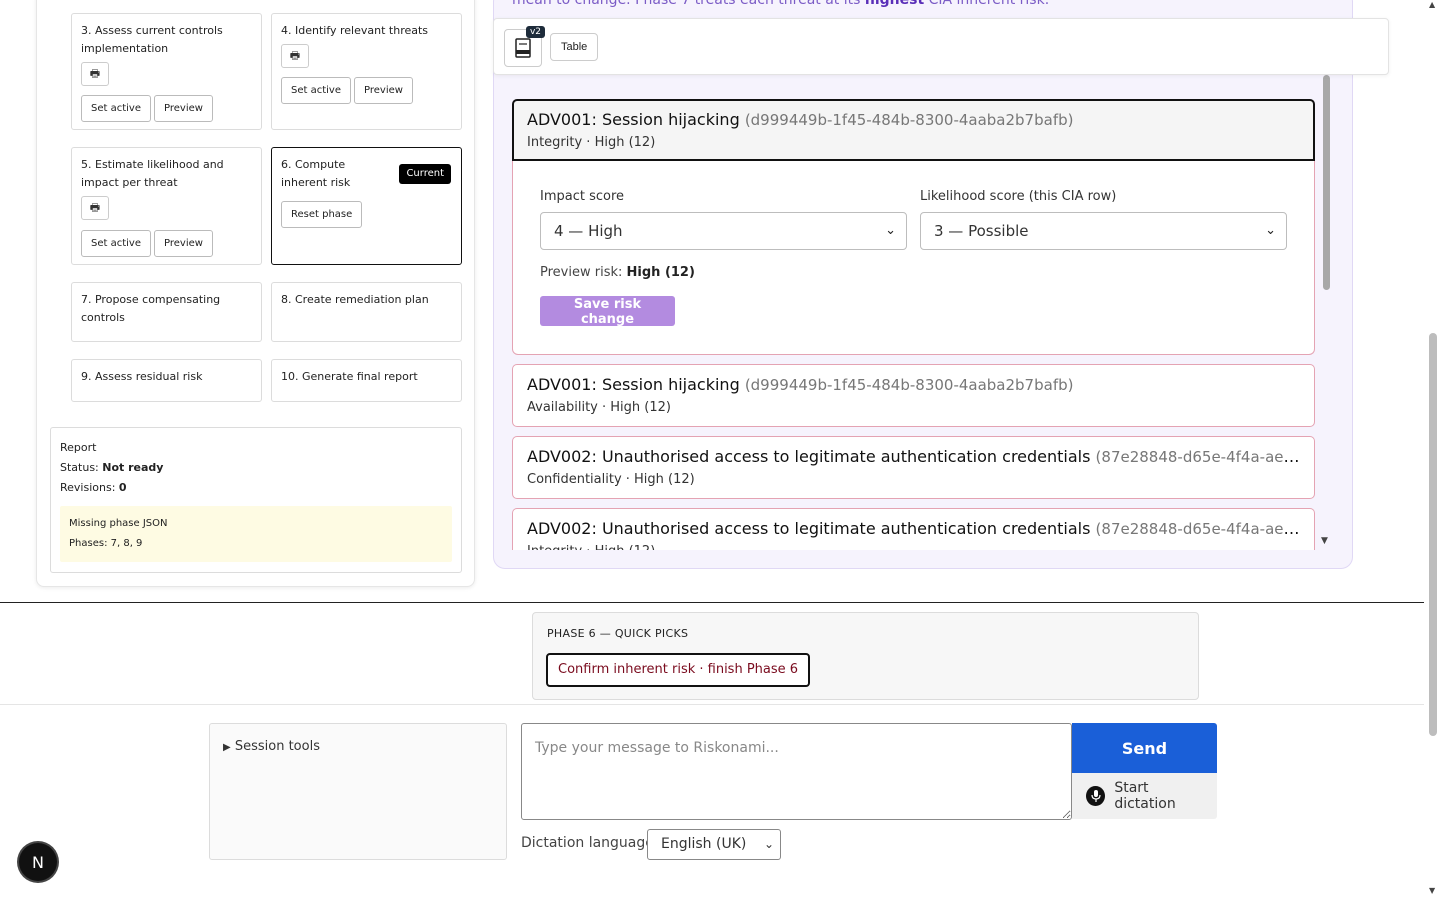 The width and height of the screenshot is (1440, 900). I want to click on phase-card-7: 7. Propose compensating controls, so click(166, 312).